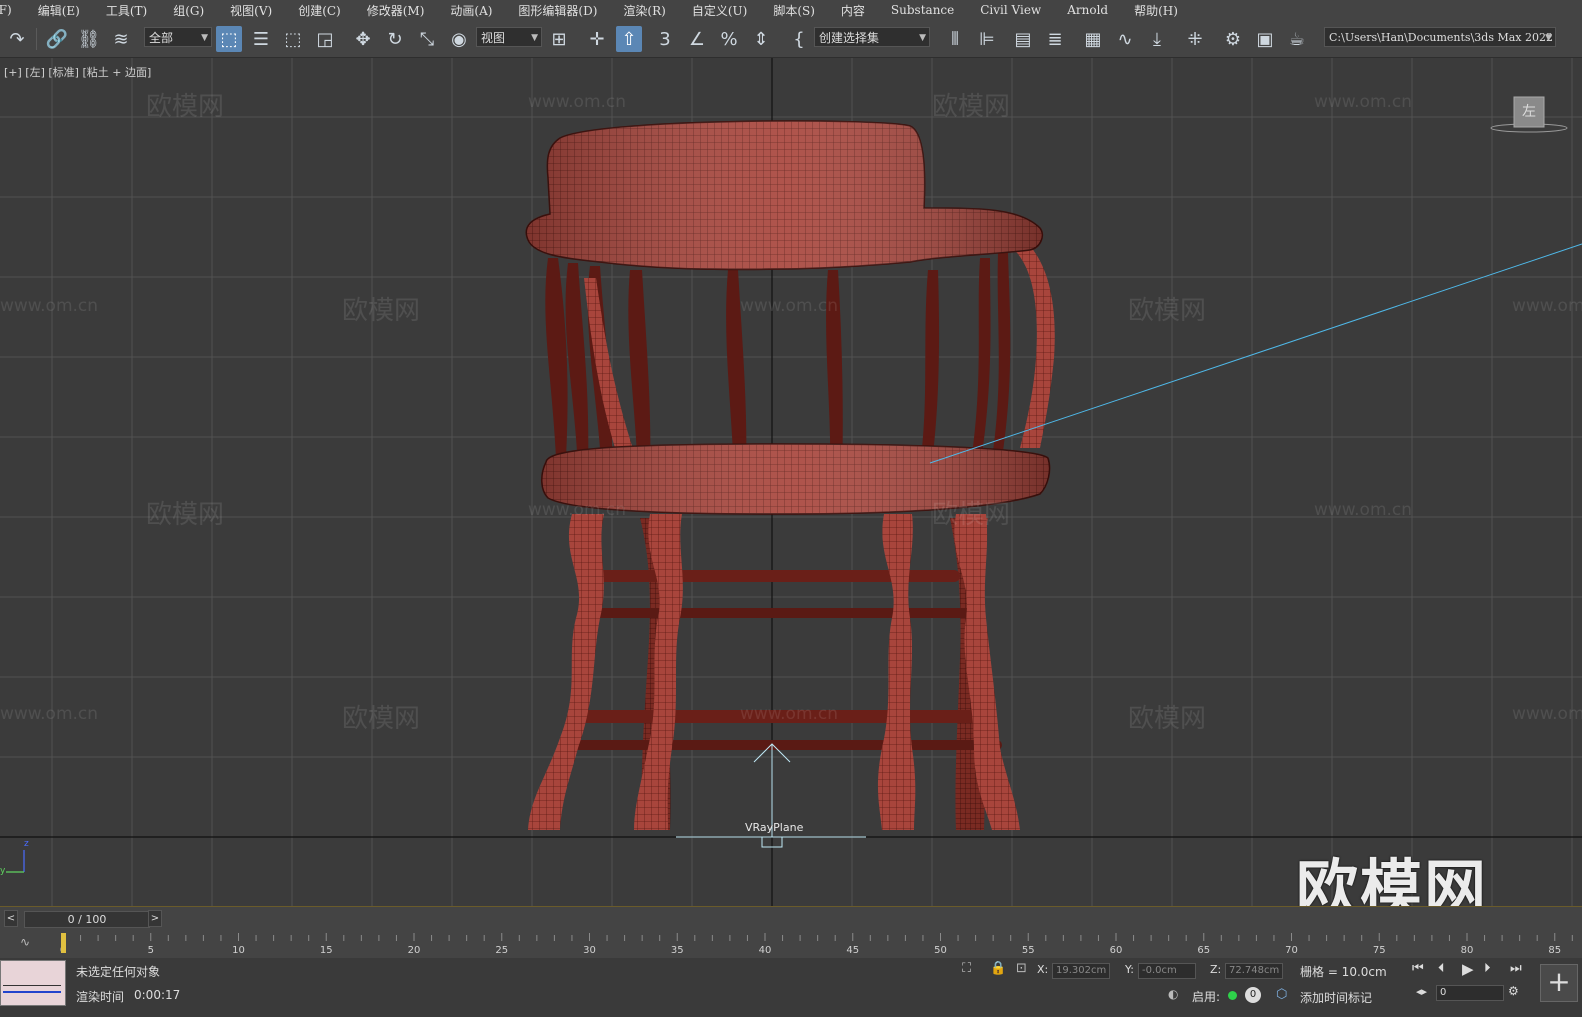 This screenshot has width=1582, height=1017. I want to click on vrayplane-label: VRayPlane, so click(774, 827).